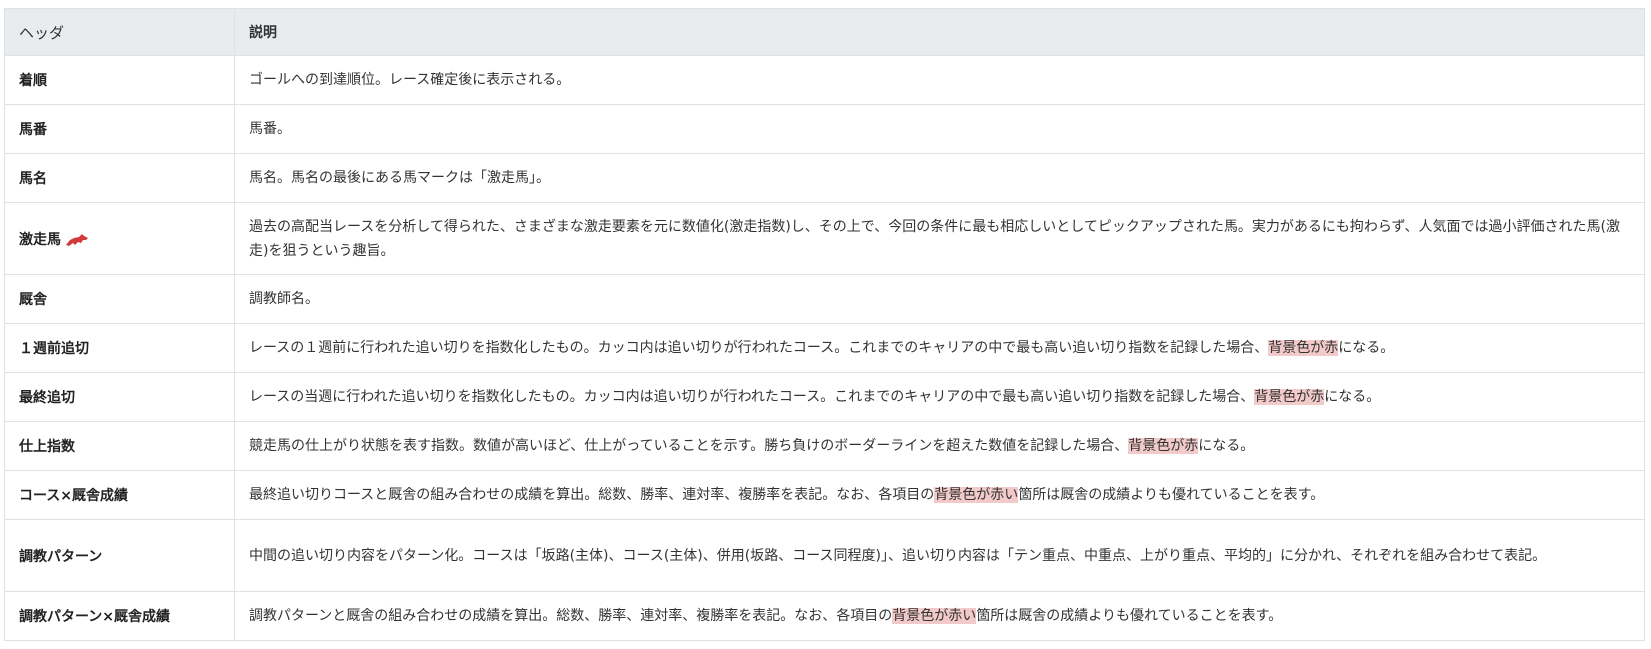 The height and width of the screenshot is (649, 1651). I want to click on row-label: 調教パターン, so click(119, 555).